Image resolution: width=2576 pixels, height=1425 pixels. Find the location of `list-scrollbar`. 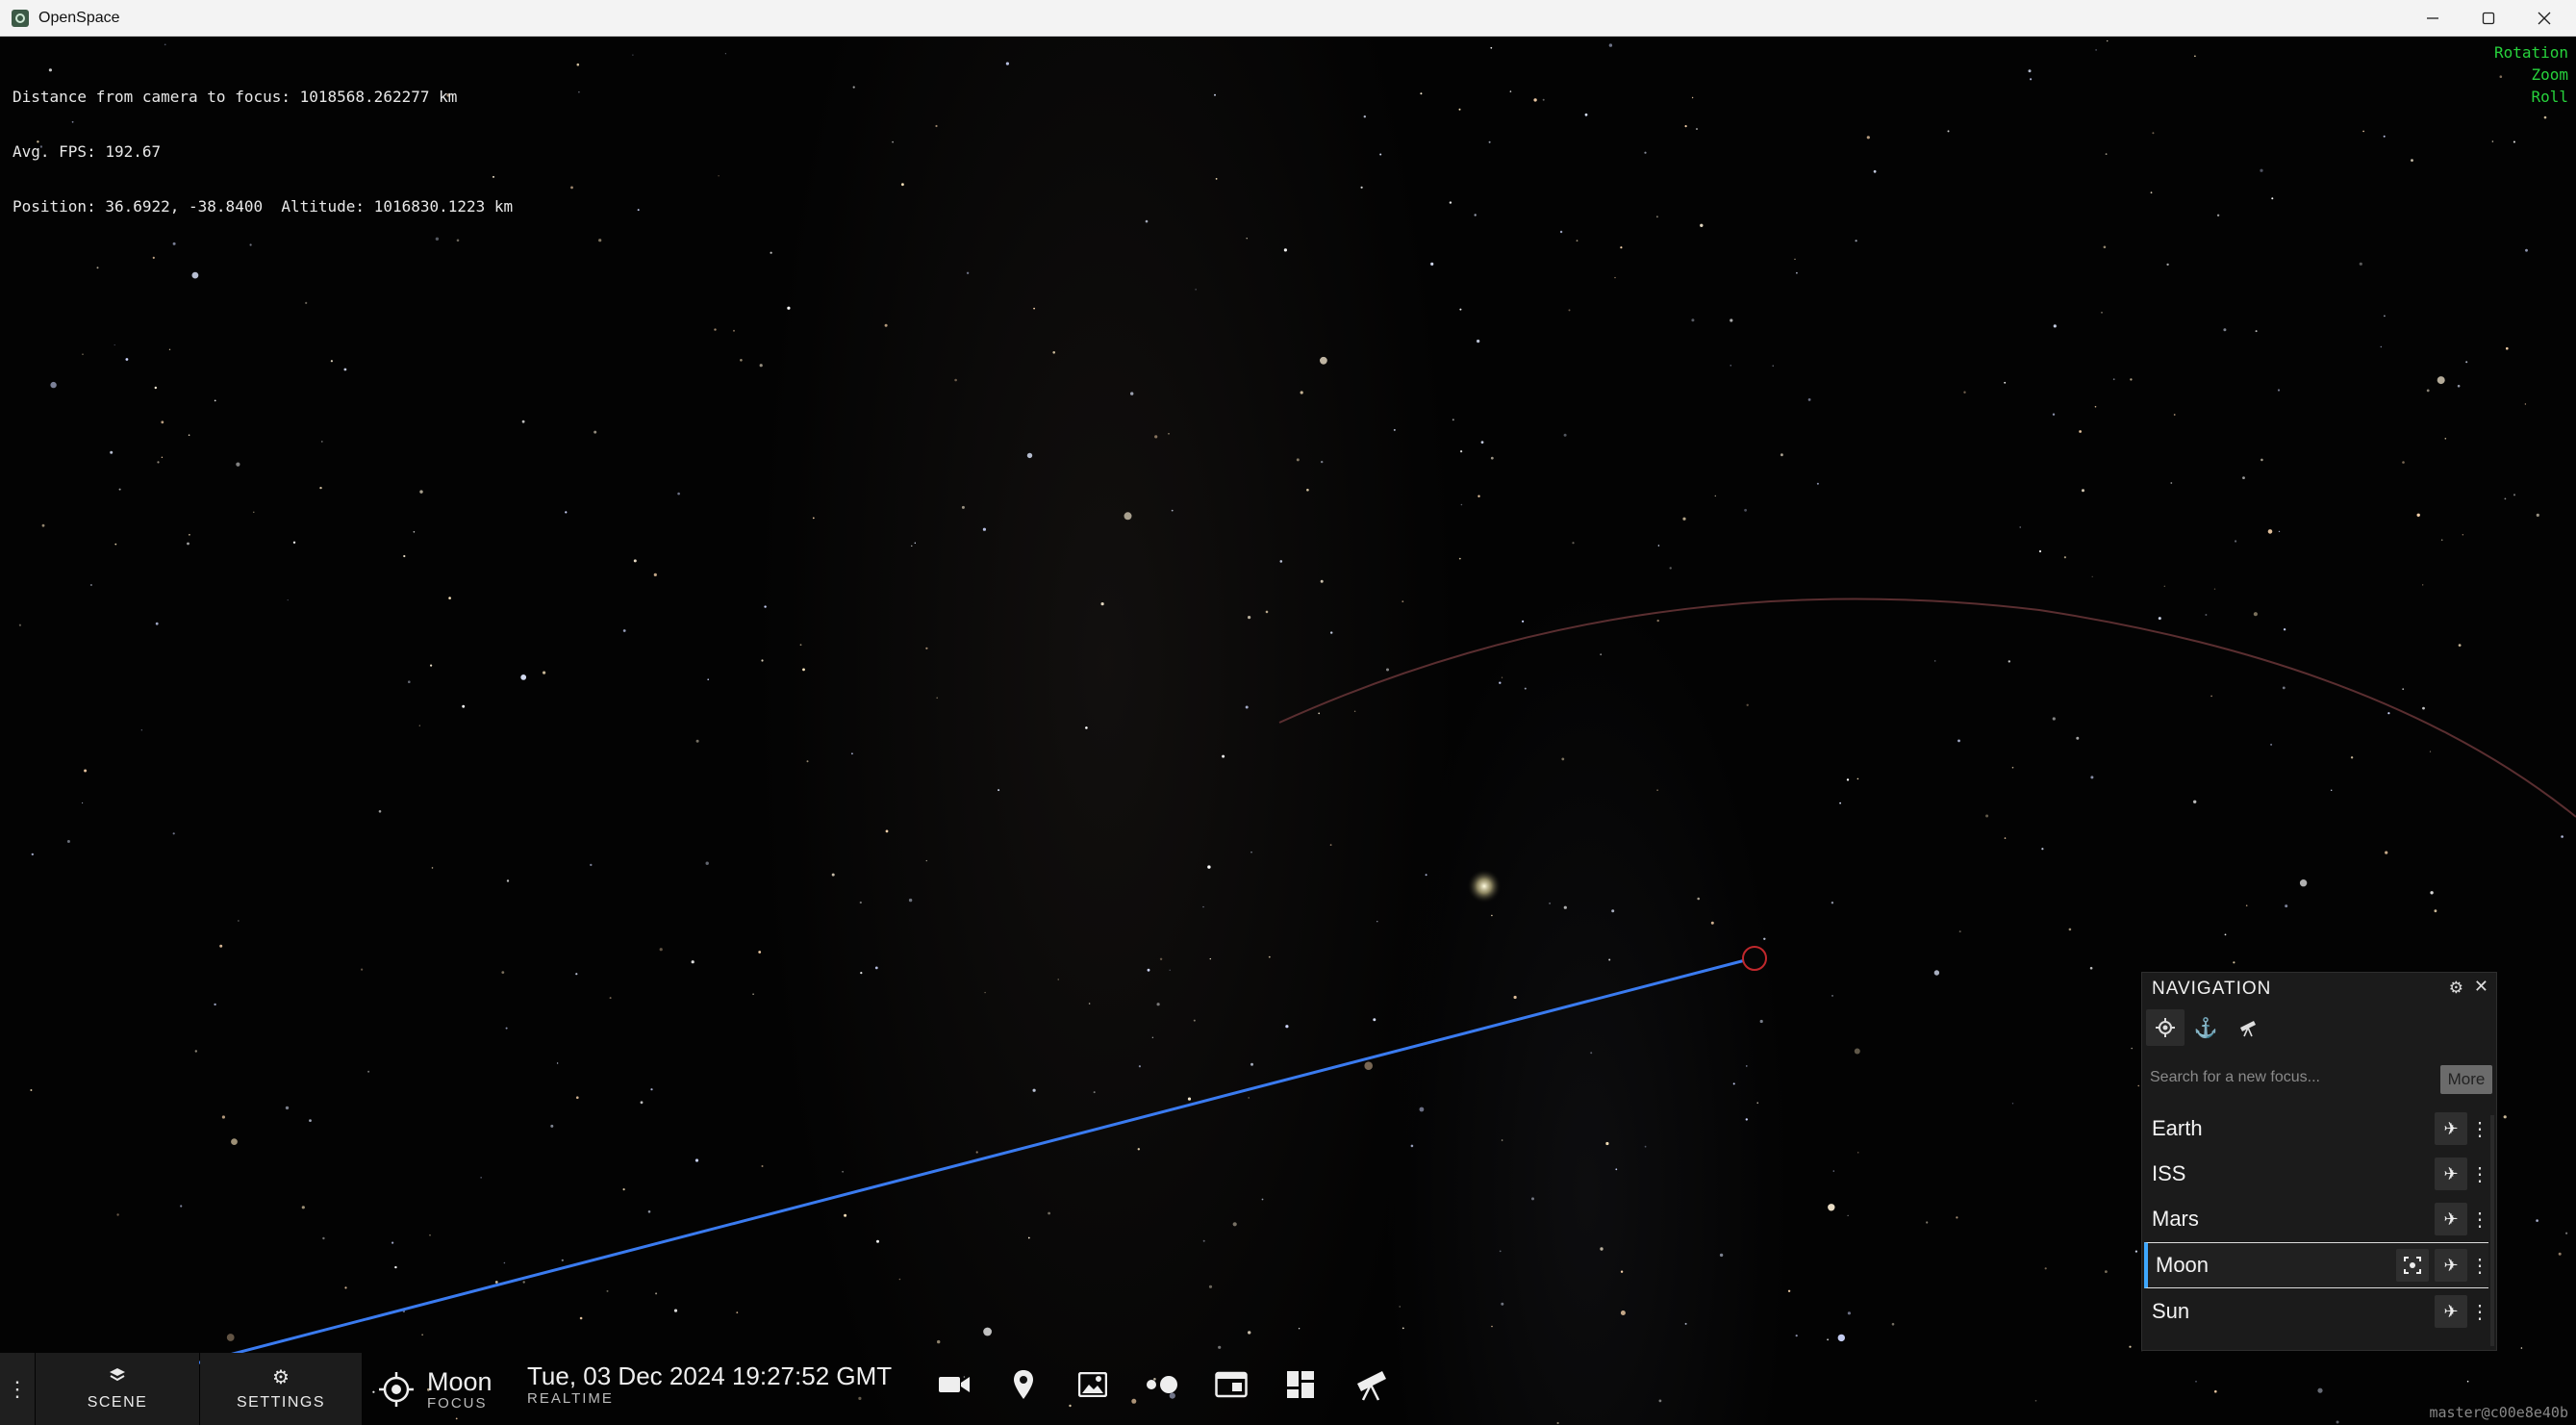

list-scrollbar is located at coordinates (2492, 1231).